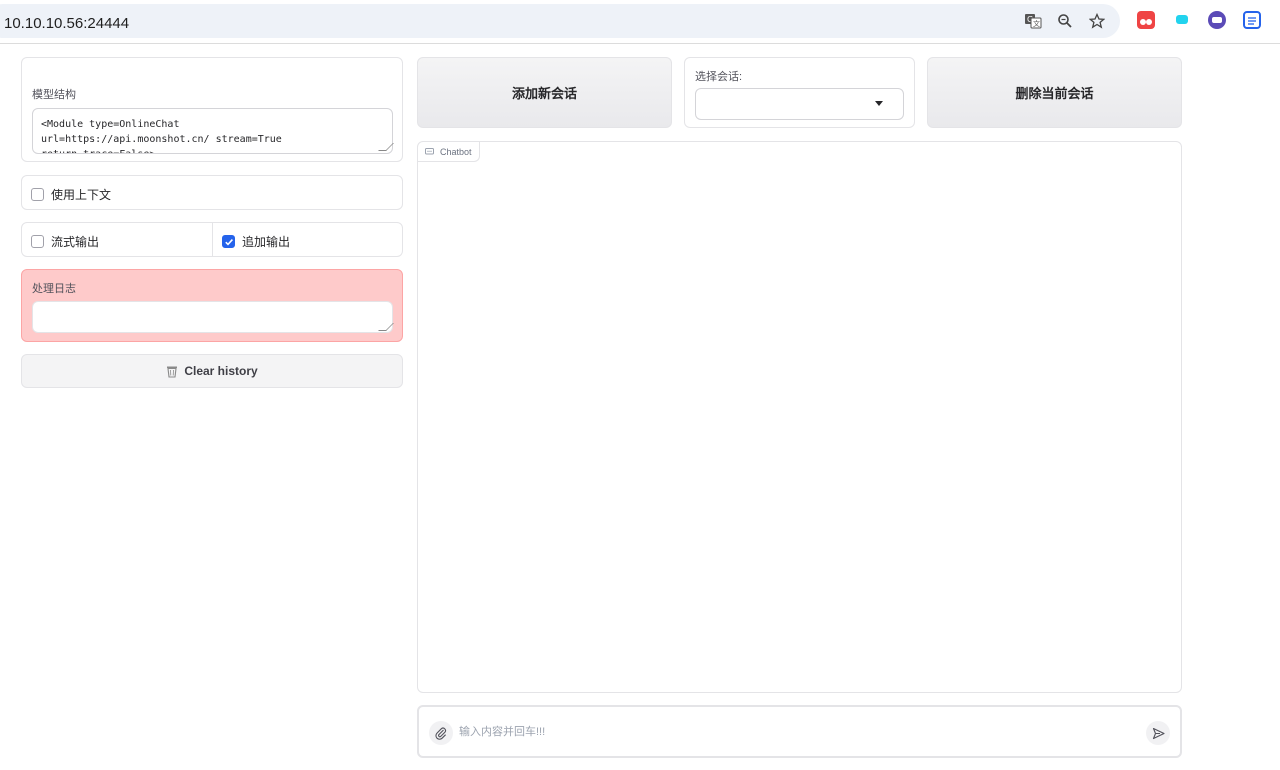 This screenshot has width=1280, height=770. I want to click on send-icon, so click(1158, 733).